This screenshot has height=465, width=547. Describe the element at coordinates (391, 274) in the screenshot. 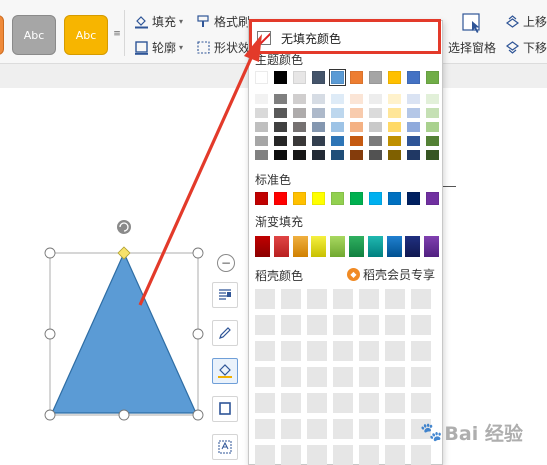

I see `dake-member-badge: ◆ 稻壳会员专享` at that location.